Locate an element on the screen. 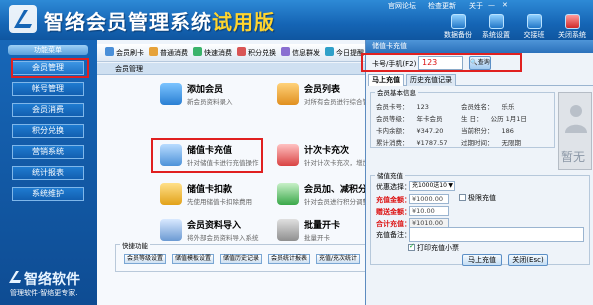 The width and height of the screenshot is (593, 305). info-member-name: 会员姓名： 乐乐 is located at coordinates (488, 106).